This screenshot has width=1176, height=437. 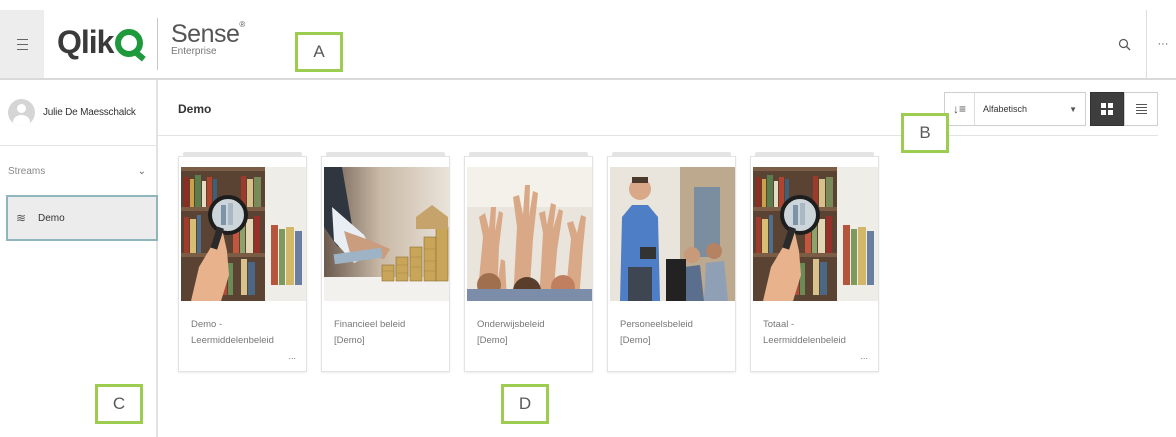 I want to click on more-options-button: ···, so click(x=1163, y=44).